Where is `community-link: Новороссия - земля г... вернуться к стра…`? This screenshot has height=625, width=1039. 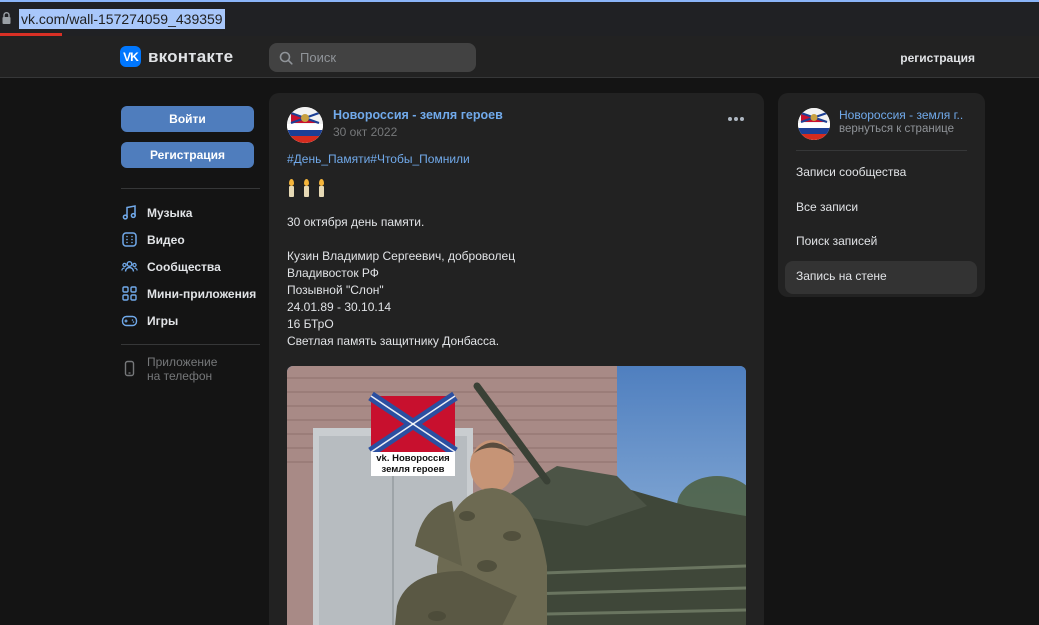
community-link: Новороссия - земля г... вернуться к стра… is located at coordinates (881, 124).